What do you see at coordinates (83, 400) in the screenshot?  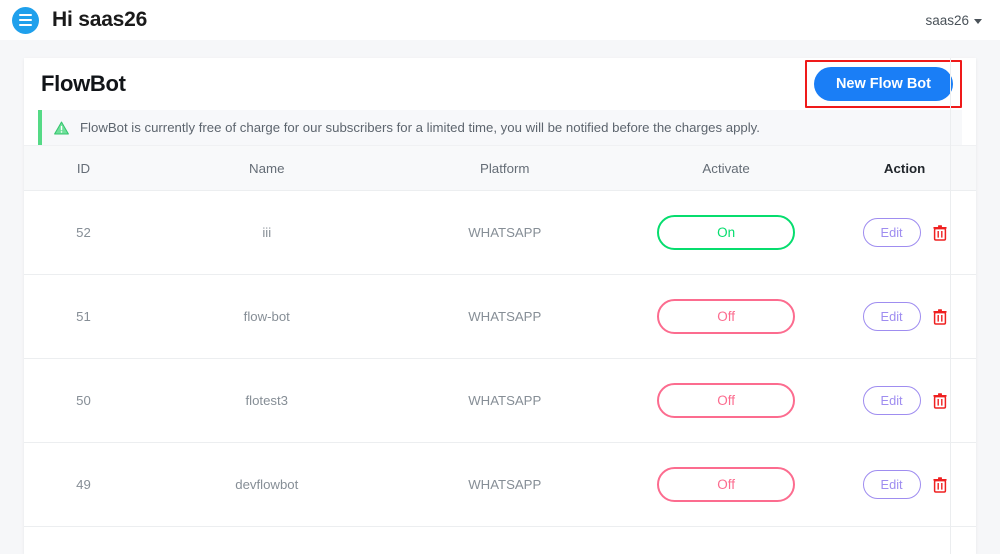 I see `cell-id: 50` at bounding box center [83, 400].